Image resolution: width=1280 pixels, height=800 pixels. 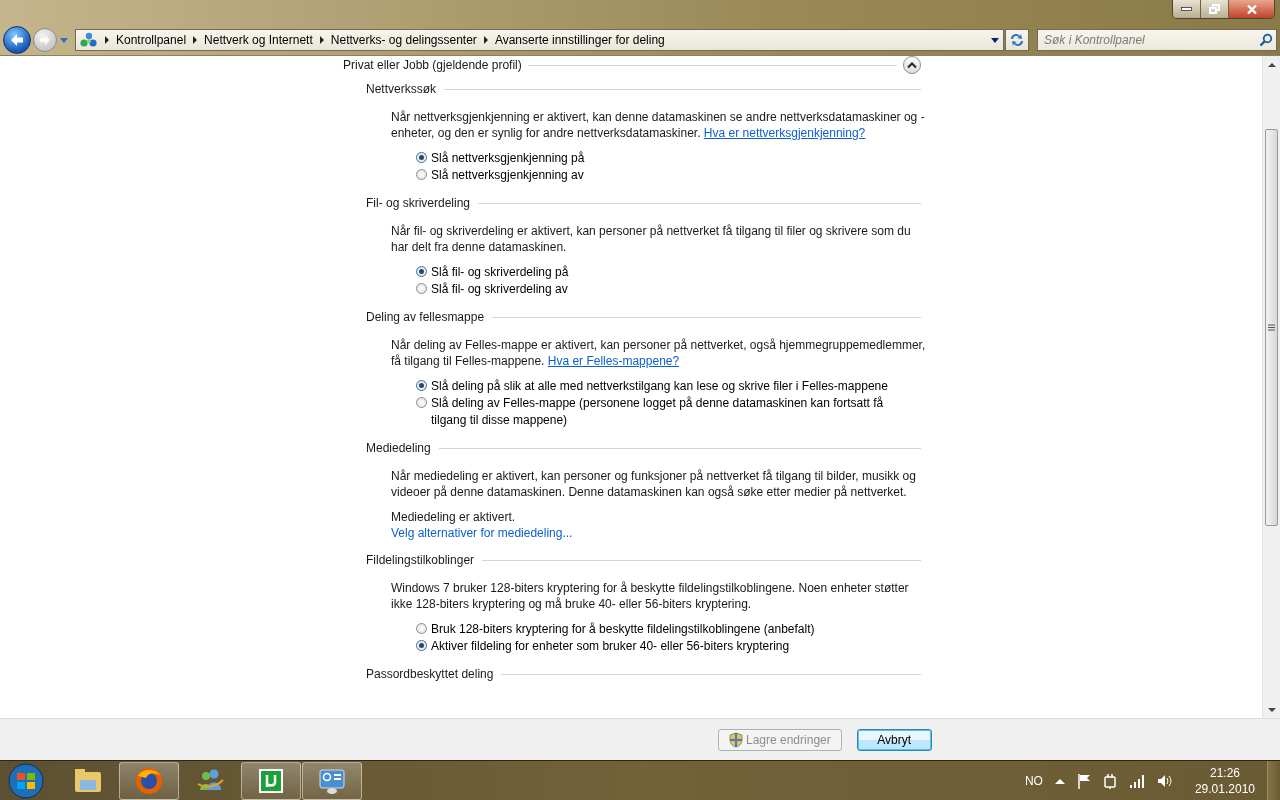 What do you see at coordinates (651, 239) in the screenshot?
I see `section-description: Når fil- og skriverdeling er aktivert, kan personer på nettverket få tilgang til filer og skrivere som du har delt fra denne datamaskinen.` at bounding box center [651, 239].